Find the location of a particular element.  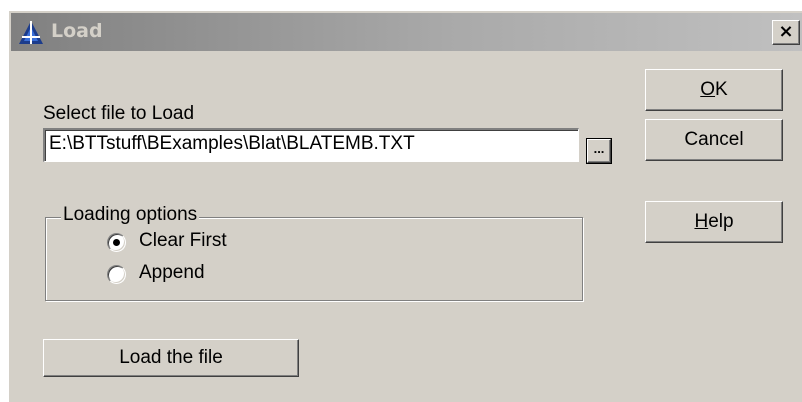

window-title: Load is located at coordinates (77, 31).